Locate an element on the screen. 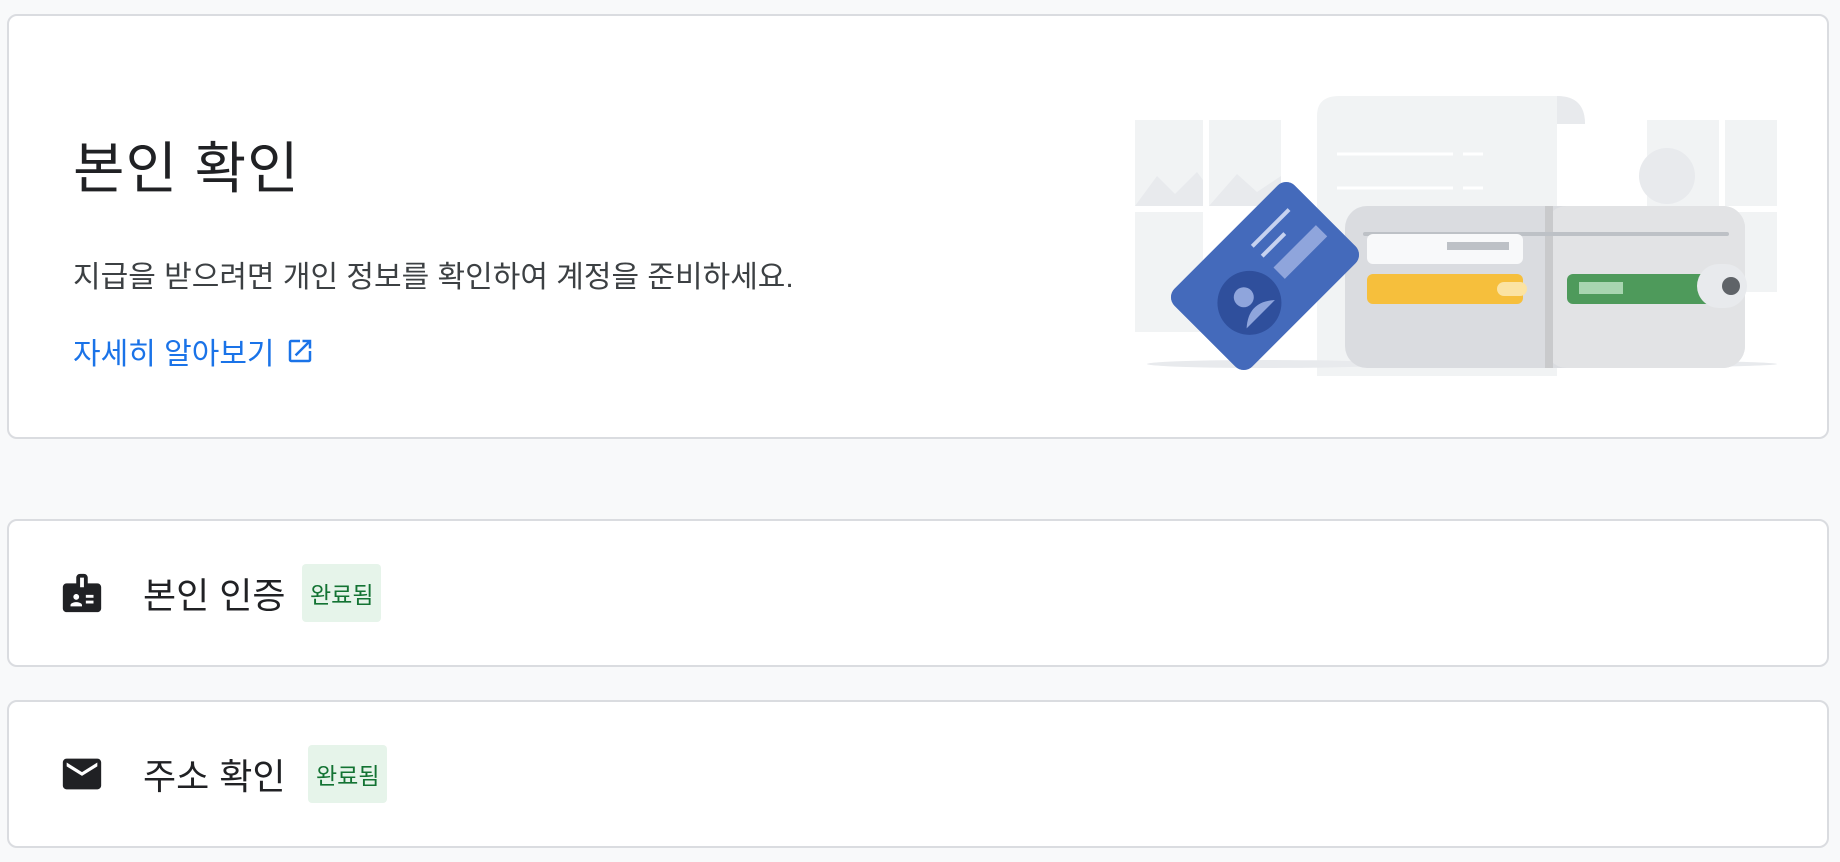 Image resolution: width=1840 pixels, height=862 pixels. id-badge-icon is located at coordinates (82, 593).